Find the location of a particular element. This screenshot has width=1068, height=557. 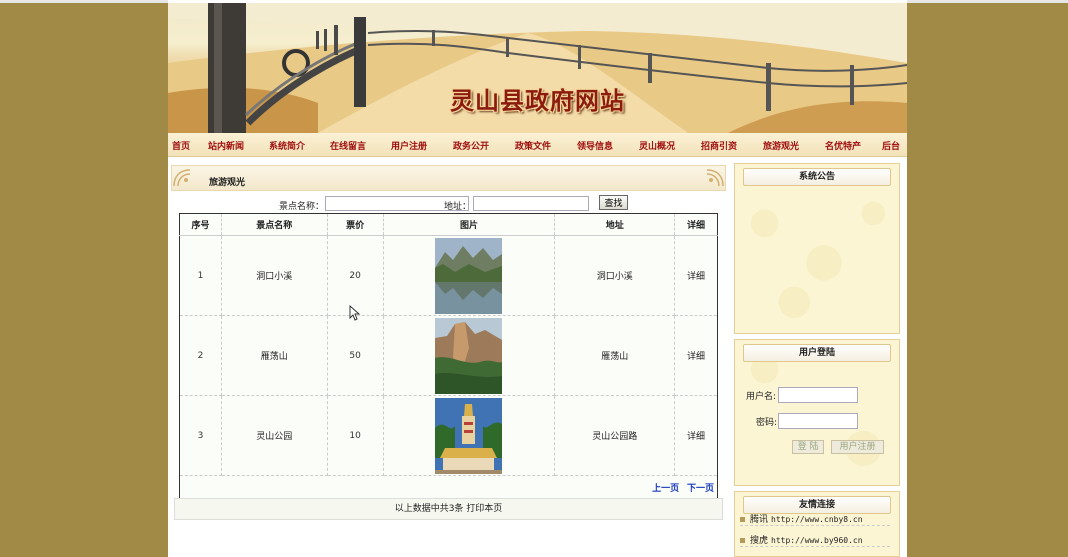

row-name: 洞口小溪 is located at coordinates (274, 275).